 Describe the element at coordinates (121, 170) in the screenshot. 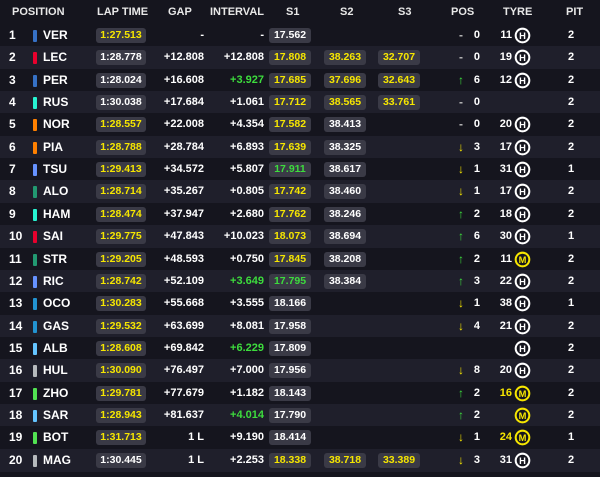

I see `lap-time: 1:29.413` at that location.